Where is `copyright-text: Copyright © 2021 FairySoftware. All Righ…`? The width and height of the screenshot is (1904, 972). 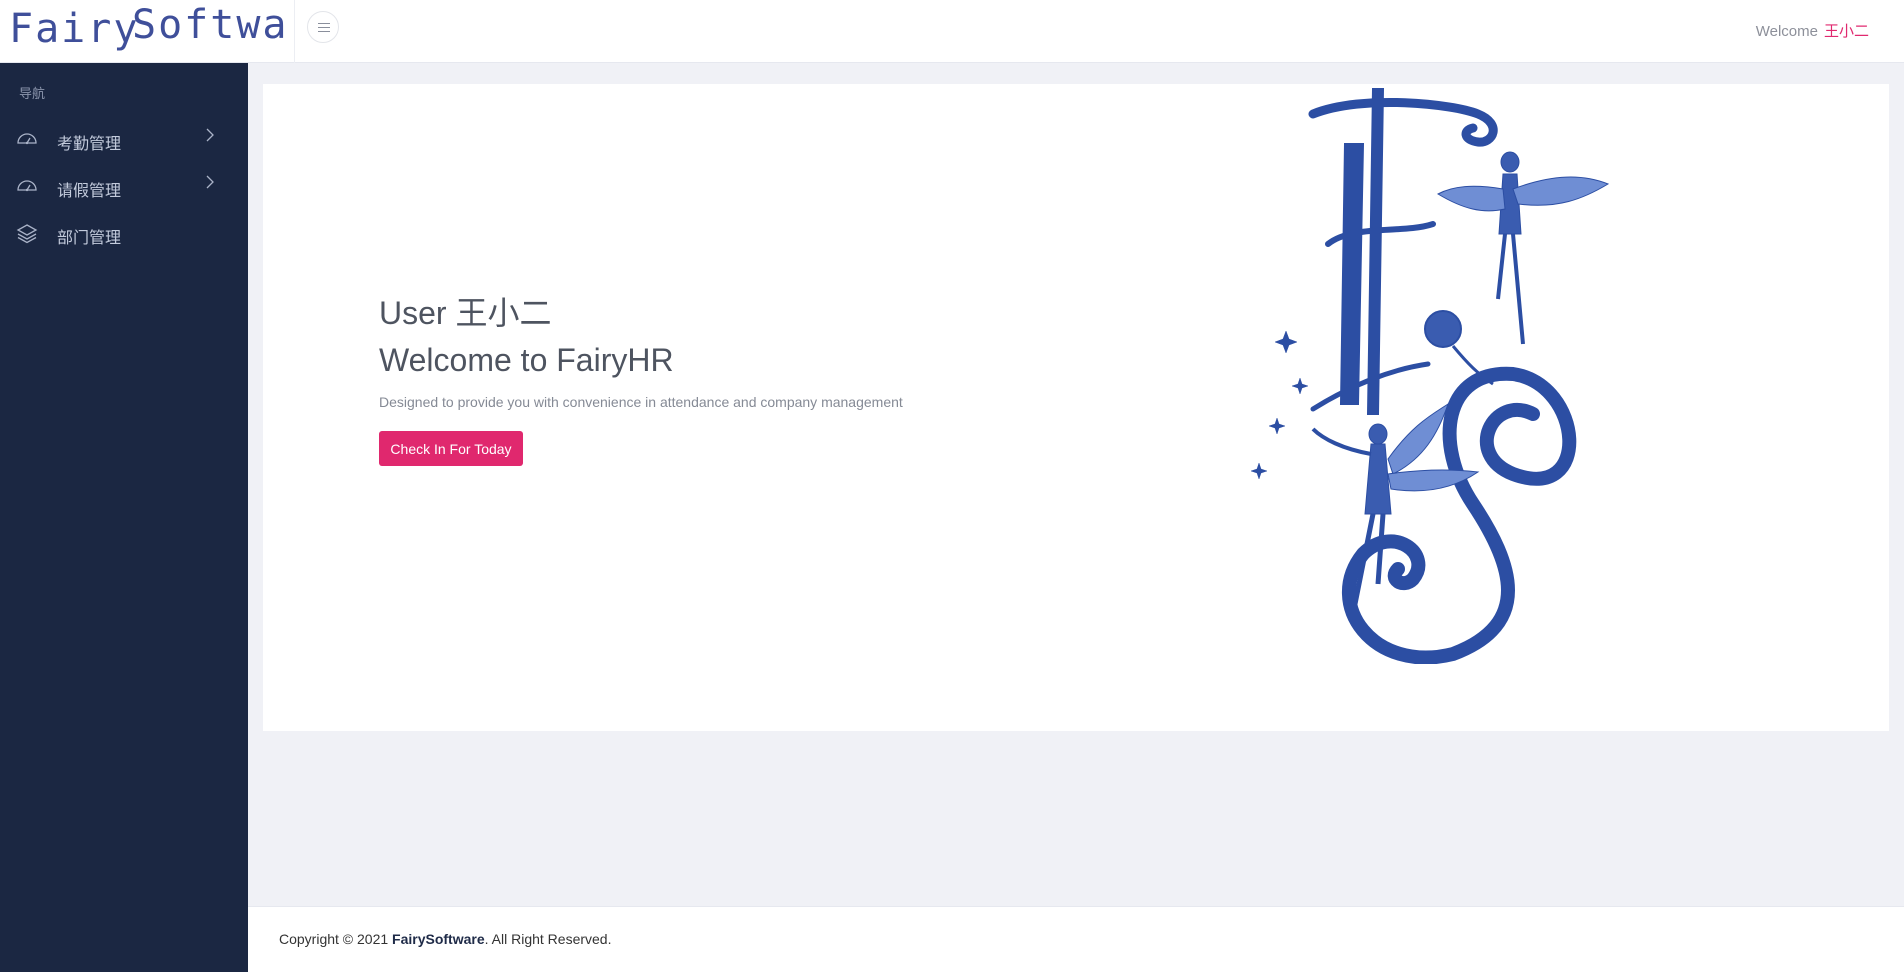
copyright-text: Copyright © 2021 FairySoftware. All Righ… is located at coordinates (445, 939).